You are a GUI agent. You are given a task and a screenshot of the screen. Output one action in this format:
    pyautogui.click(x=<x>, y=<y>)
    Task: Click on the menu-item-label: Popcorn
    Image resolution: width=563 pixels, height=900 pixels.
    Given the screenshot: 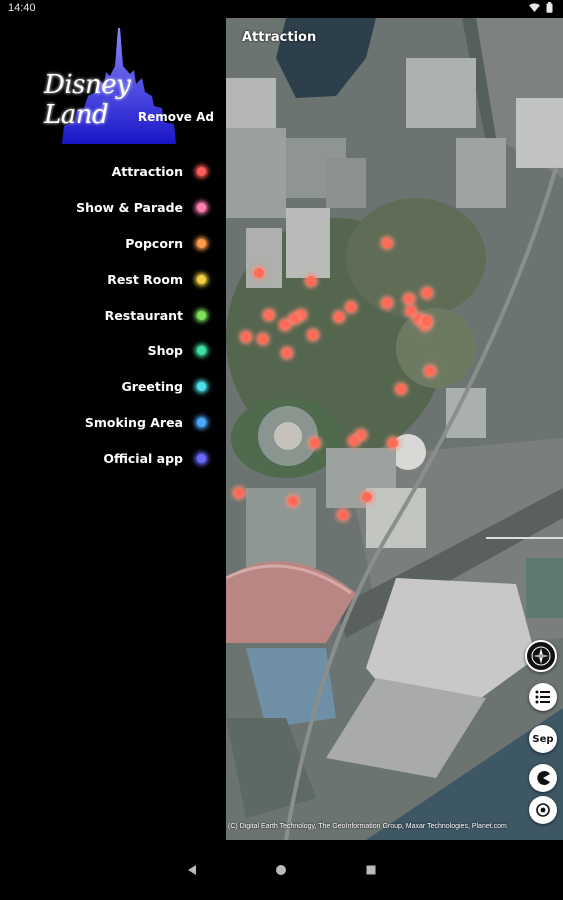 What is the action you would take?
    pyautogui.click(x=154, y=243)
    